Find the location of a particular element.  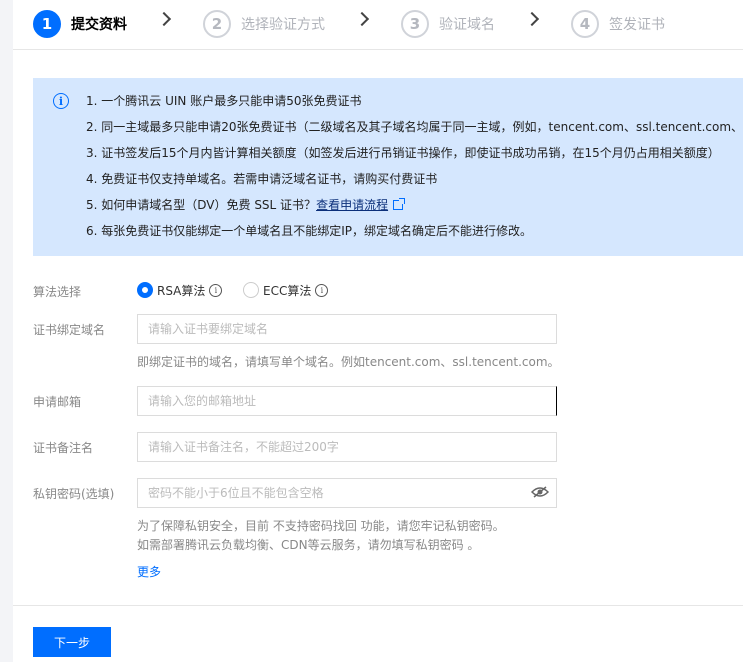

footer-divider is located at coordinates (378, 605).